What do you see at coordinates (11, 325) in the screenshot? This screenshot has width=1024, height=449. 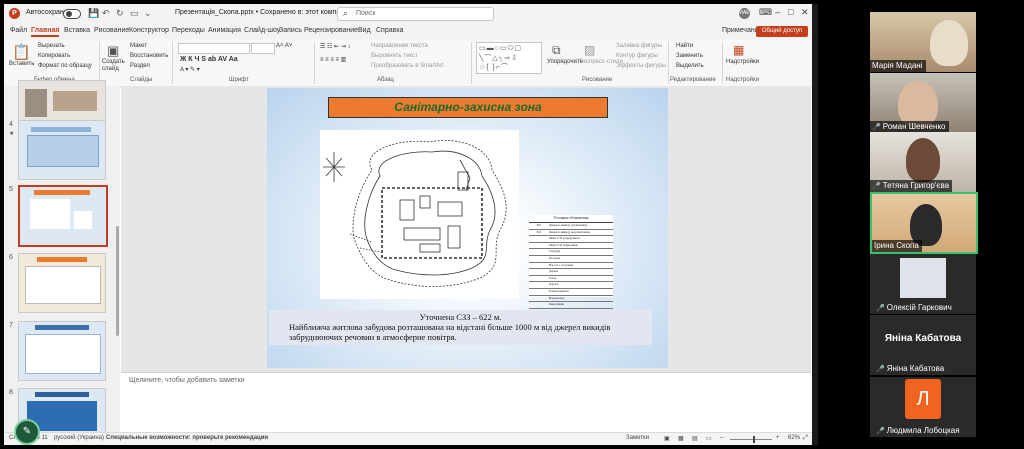 I see `slide-number-7: 7` at bounding box center [11, 325].